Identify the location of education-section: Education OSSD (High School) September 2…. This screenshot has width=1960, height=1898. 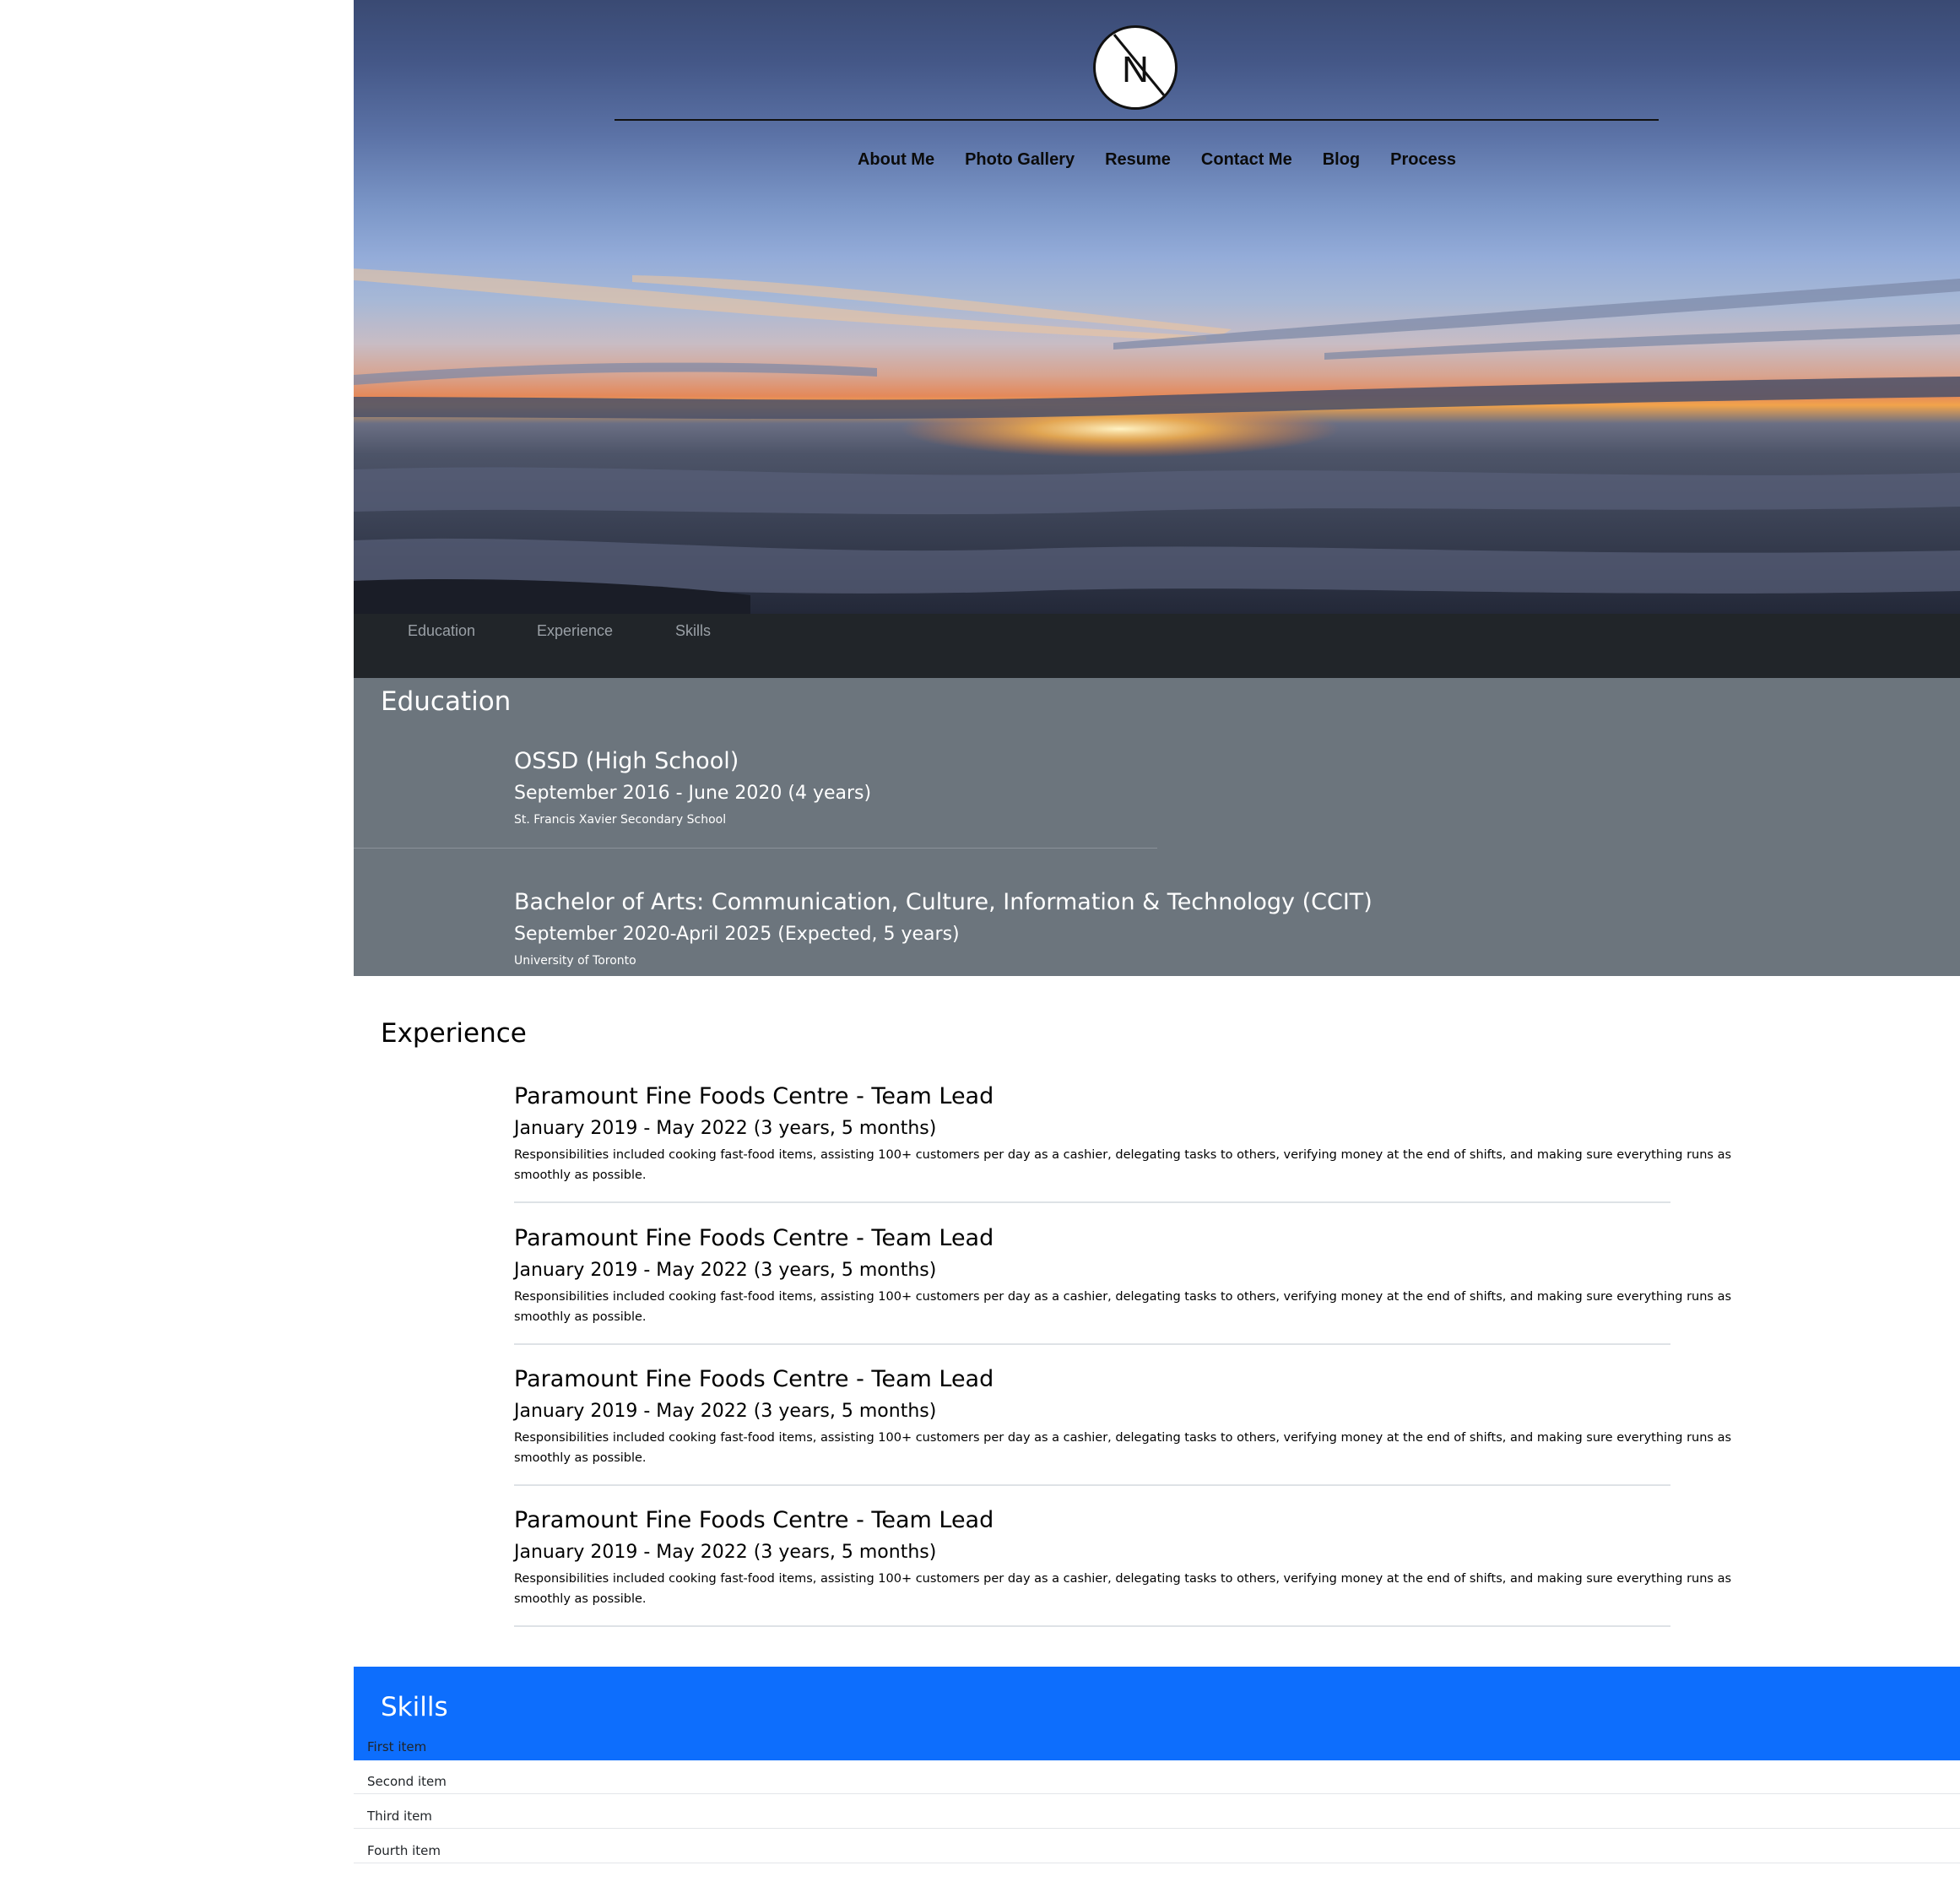
(1157, 827).